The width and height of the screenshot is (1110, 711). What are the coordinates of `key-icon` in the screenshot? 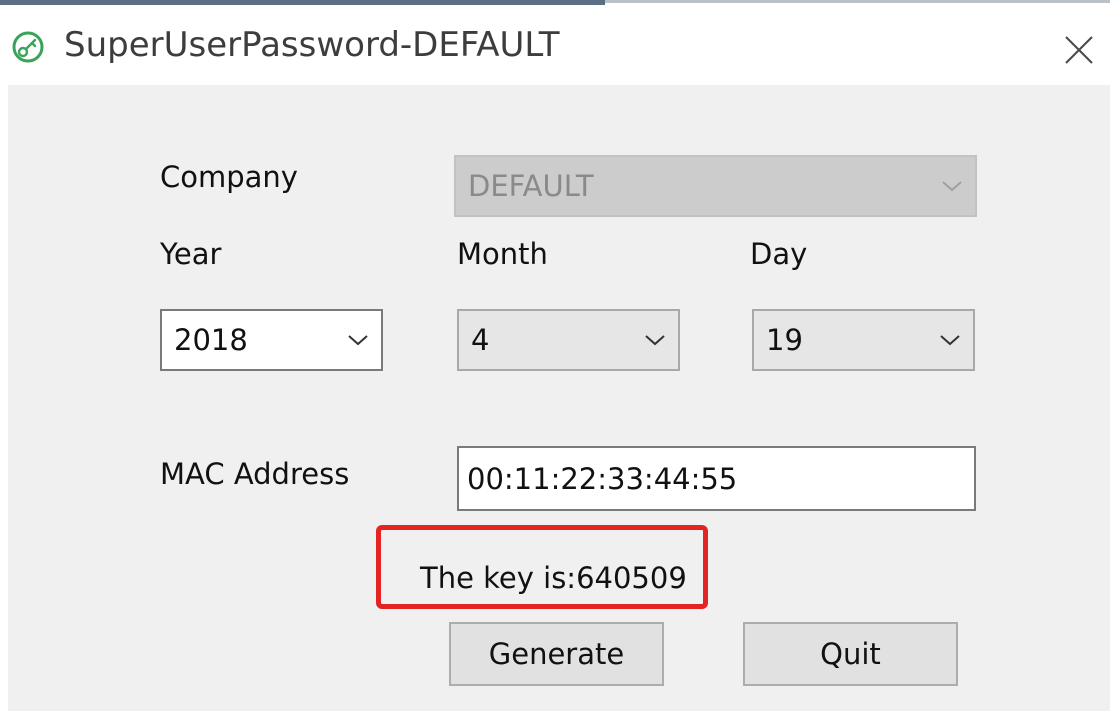 It's located at (28, 47).